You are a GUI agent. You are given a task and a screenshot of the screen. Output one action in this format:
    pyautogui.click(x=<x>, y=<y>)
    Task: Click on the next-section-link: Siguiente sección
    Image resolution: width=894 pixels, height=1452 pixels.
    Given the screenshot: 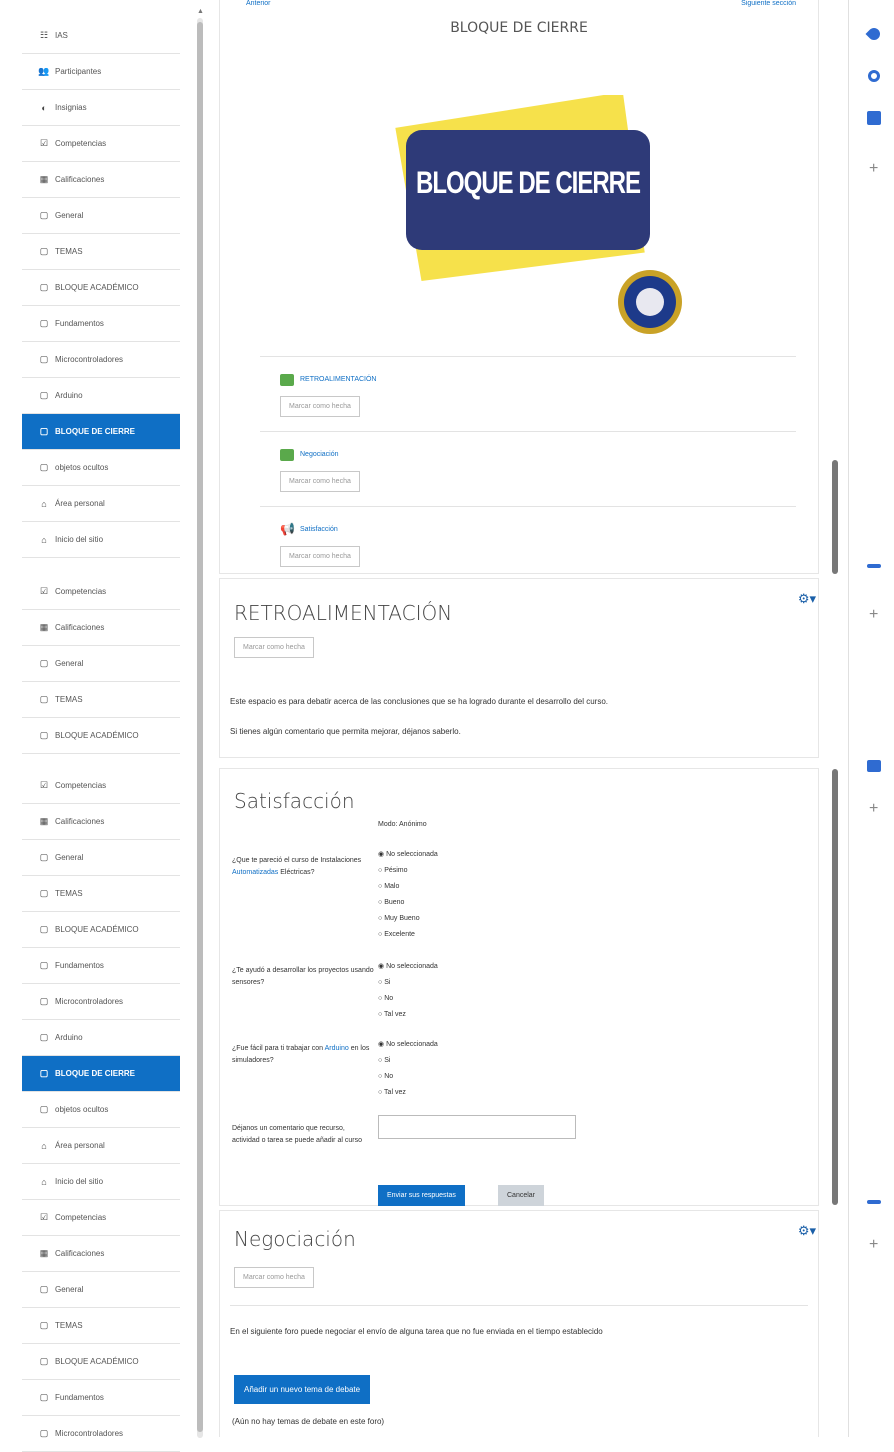 What is the action you would take?
    pyautogui.click(x=768, y=3)
    